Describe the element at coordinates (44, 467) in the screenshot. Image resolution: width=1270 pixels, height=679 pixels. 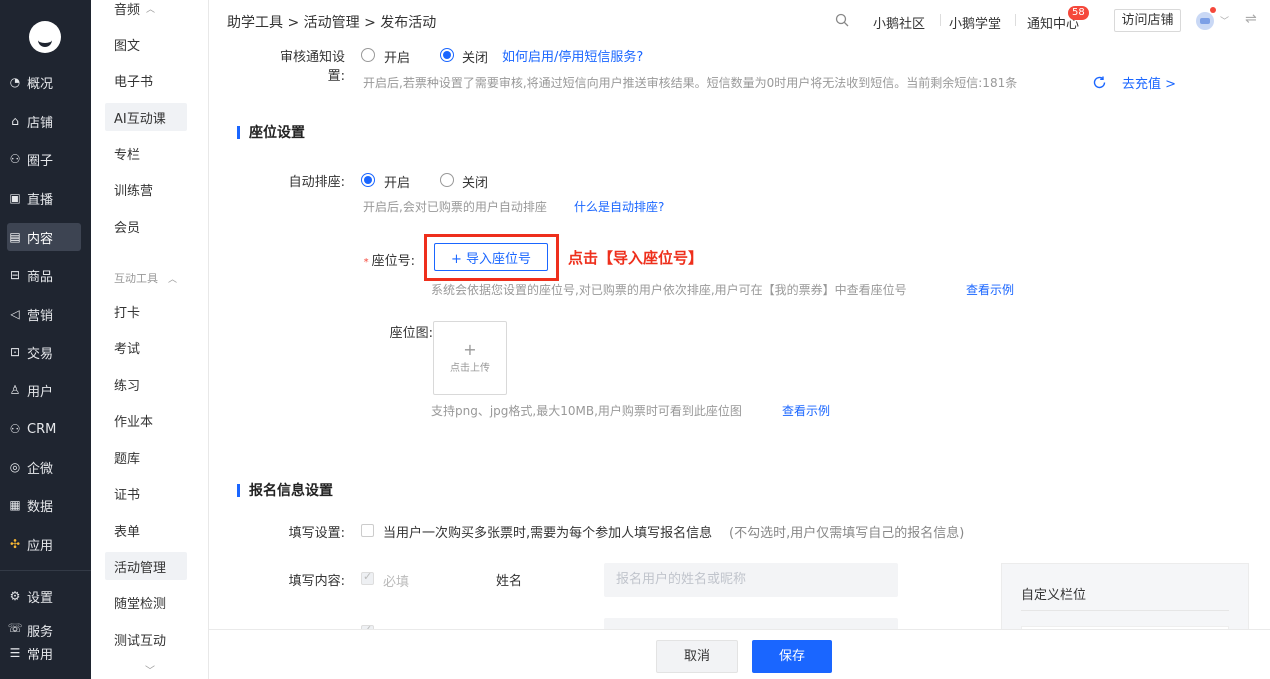
I see `nav-item-wecom: ◎ 企微` at that location.